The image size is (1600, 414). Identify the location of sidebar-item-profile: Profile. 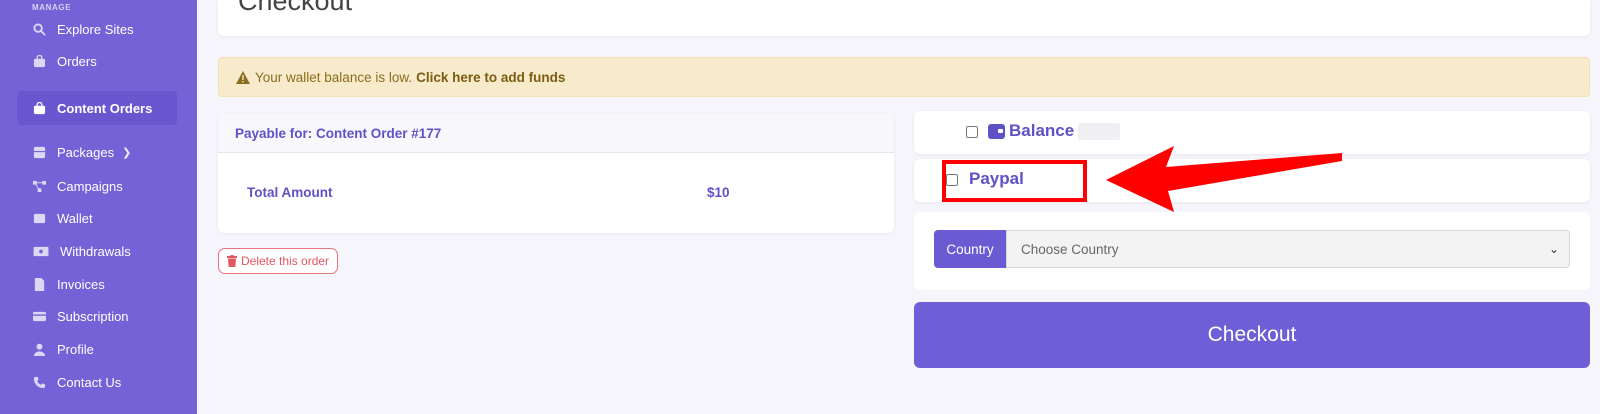
(98, 349).